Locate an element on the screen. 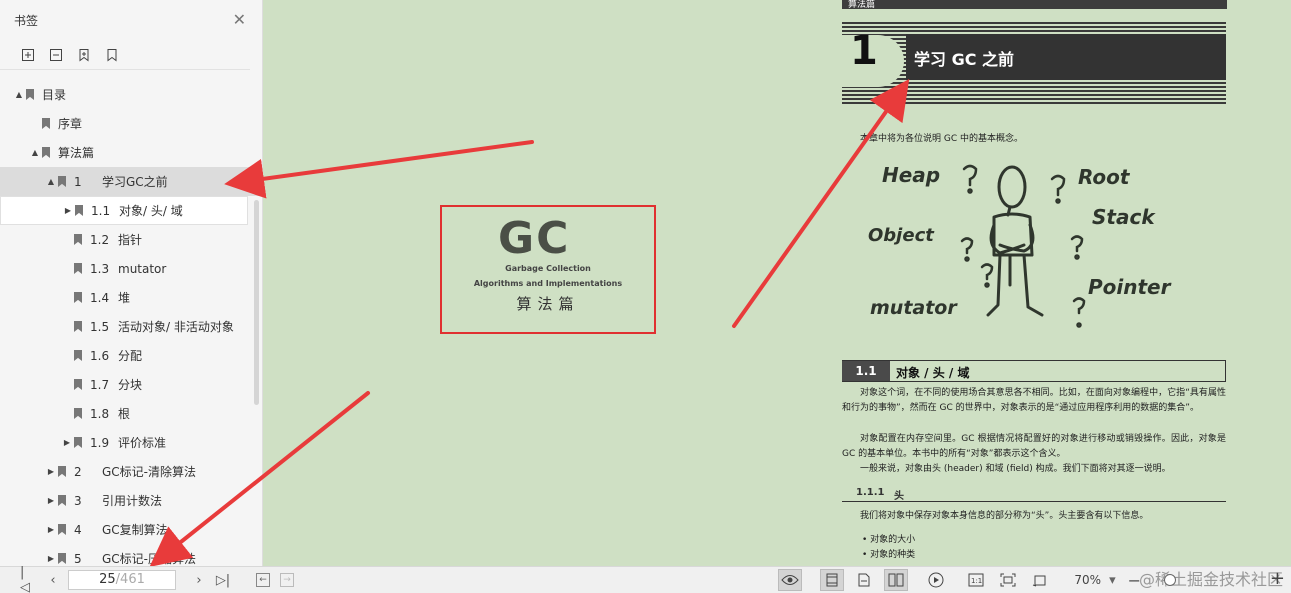 Image resolution: width=1291 pixels, height=593 pixels. rotate-icon is located at coordinates (1040, 580).